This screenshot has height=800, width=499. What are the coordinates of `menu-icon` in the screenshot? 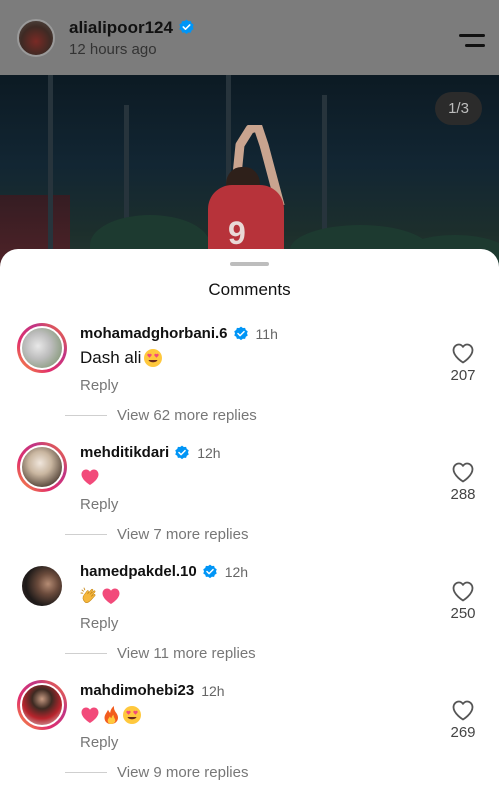 It's located at (472, 42).